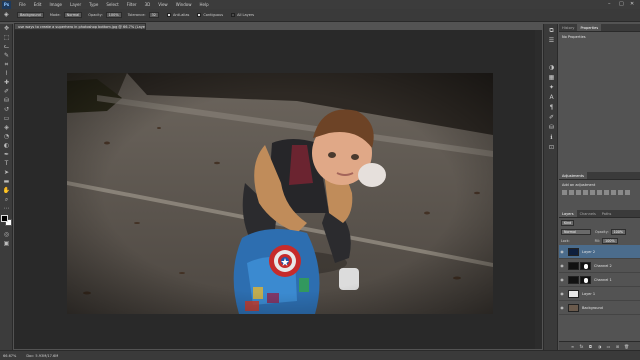 The image size is (640, 360). What do you see at coordinates (551, 67) in the screenshot?
I see `color-panel-icon: ◑` at bounding box center [551, 67].